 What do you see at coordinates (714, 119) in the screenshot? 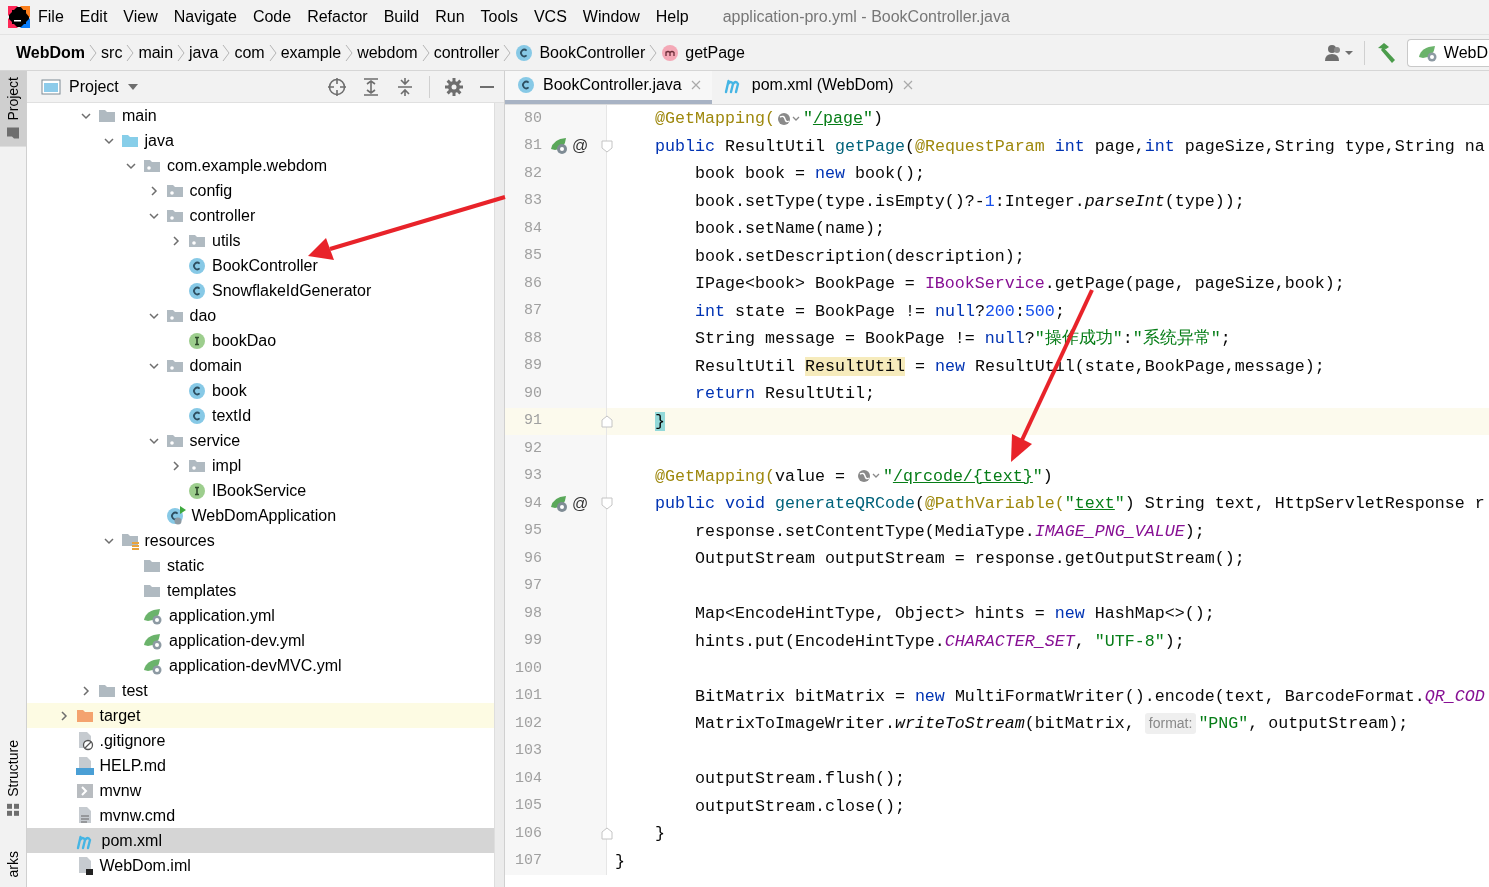
I see `code-text: @GetMapping(` at bounding box center [714, 119].